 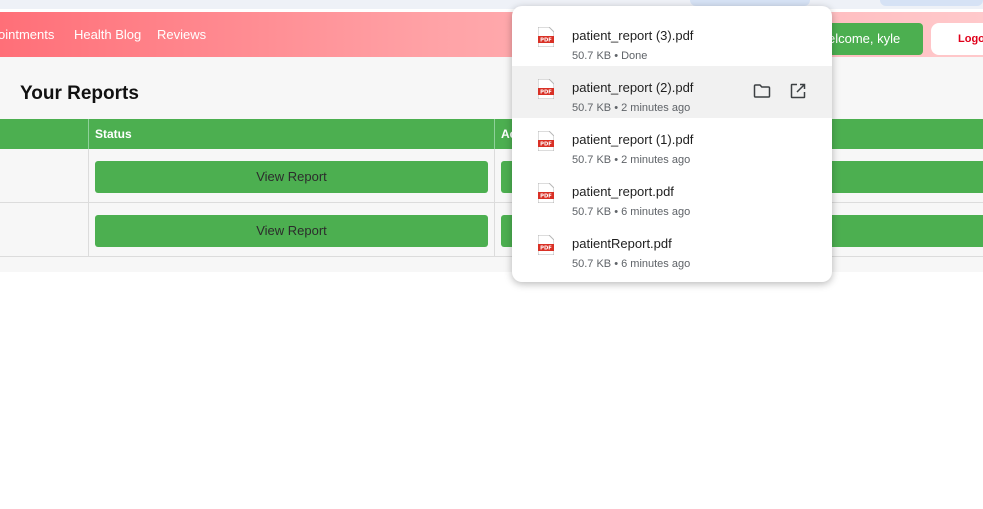 I want to click on download-meta: 50.7 KB • Done, so click(x=610, y=56).